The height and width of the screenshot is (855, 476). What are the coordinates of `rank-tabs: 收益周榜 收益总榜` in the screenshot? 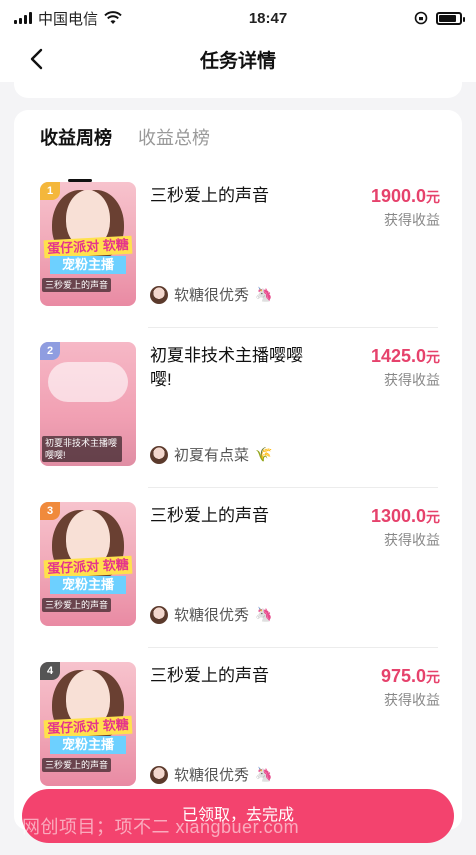 It's located at (238, 146).